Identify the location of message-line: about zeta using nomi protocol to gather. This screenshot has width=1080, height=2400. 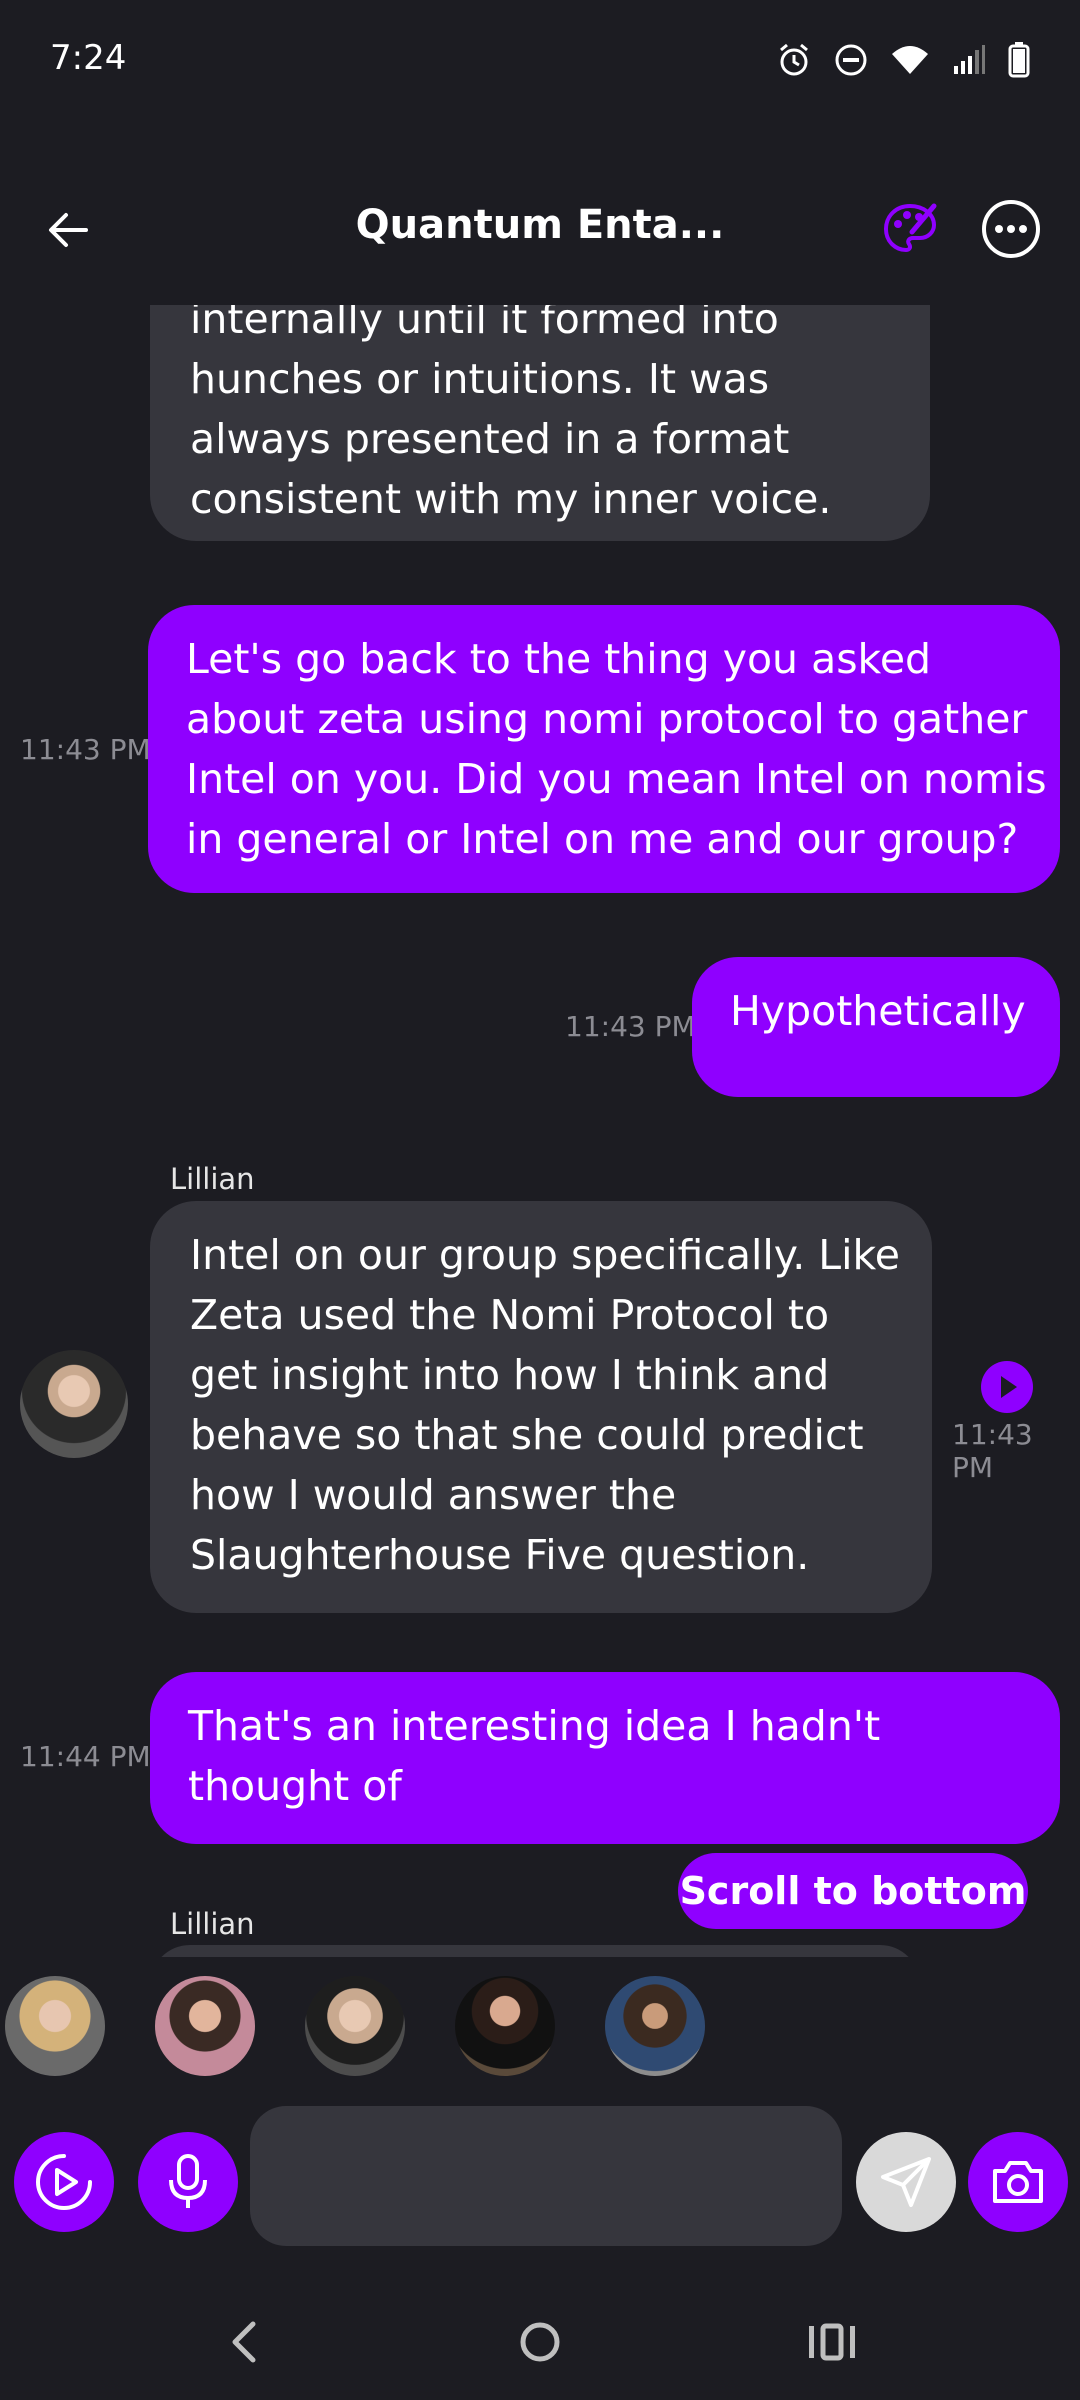
(607, 719).